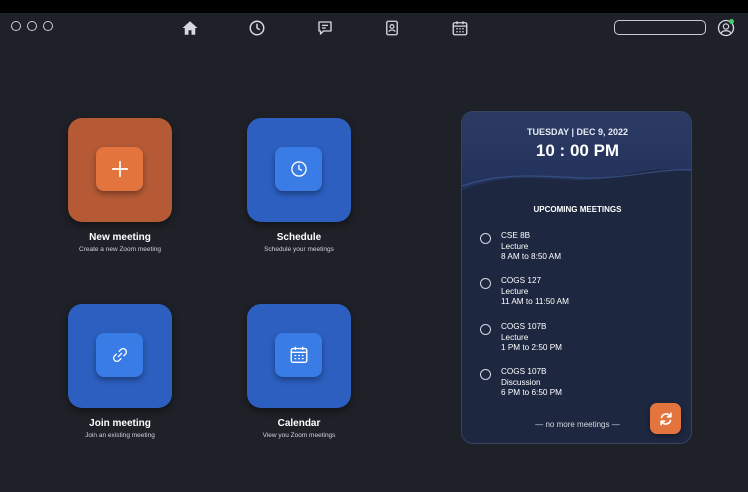  What do you see at coordinates (119, 249) in the screenshot?
I see `new-meeting-subtitle: Create a new Zoom meeting` at bounding box center [119, 249].